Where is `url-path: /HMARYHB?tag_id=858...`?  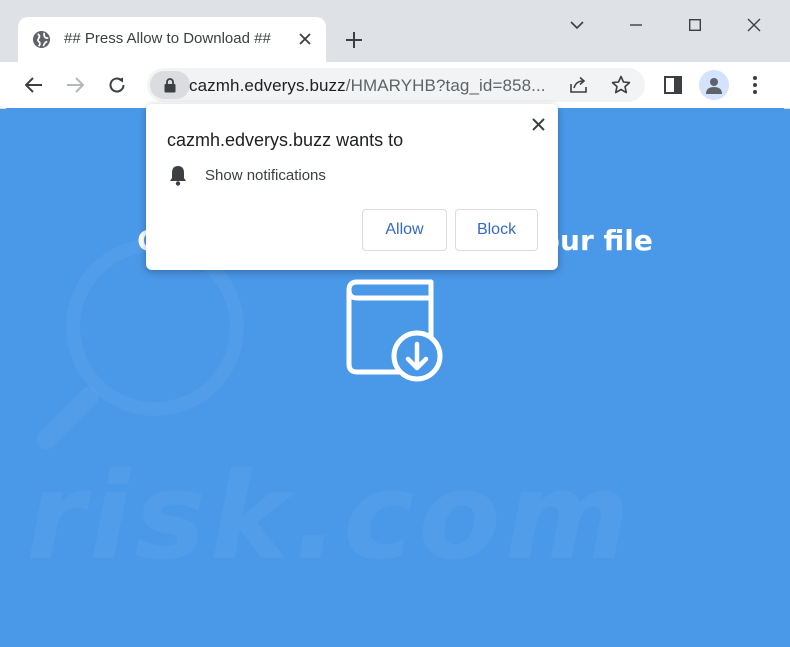
url-path: /HMARYHB?tag_id=858... is located at coordinates (445, 85).